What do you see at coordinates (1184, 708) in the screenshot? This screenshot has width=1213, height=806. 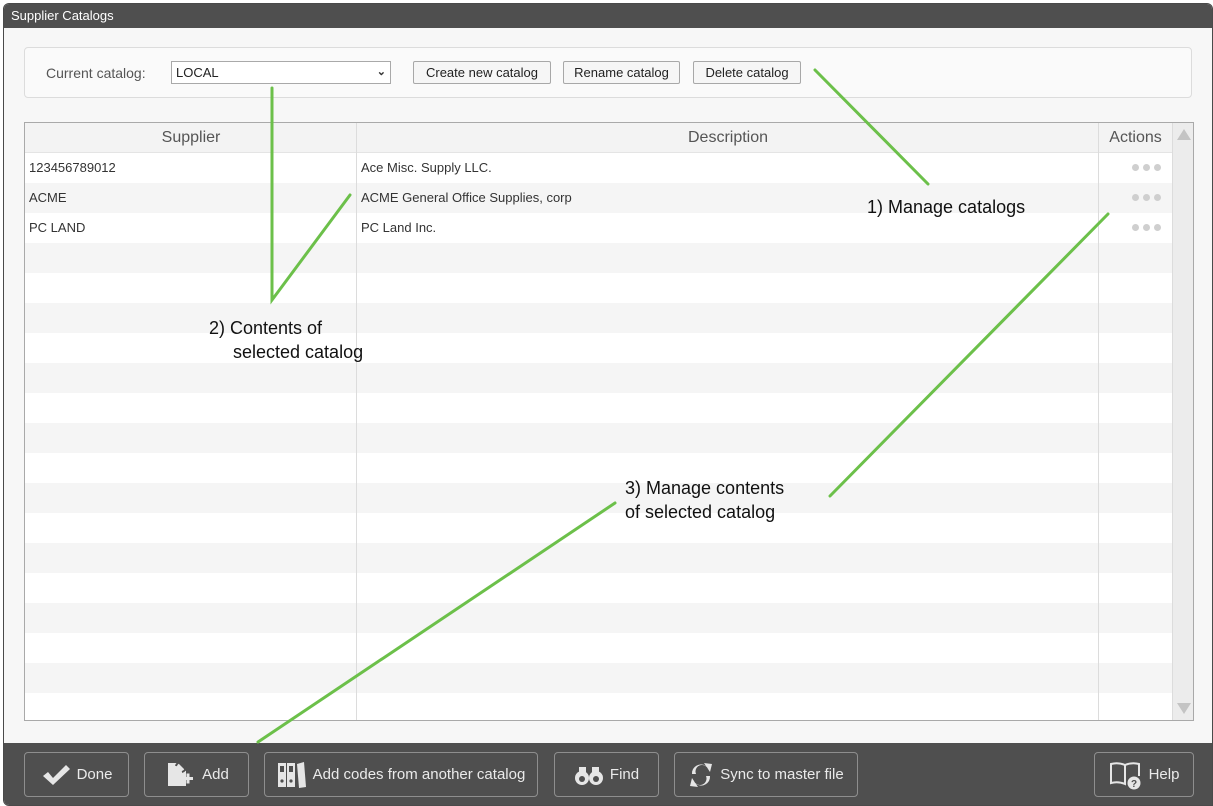 I see `scroll-down-arrow-icon` at bounding box center [1184, 708].